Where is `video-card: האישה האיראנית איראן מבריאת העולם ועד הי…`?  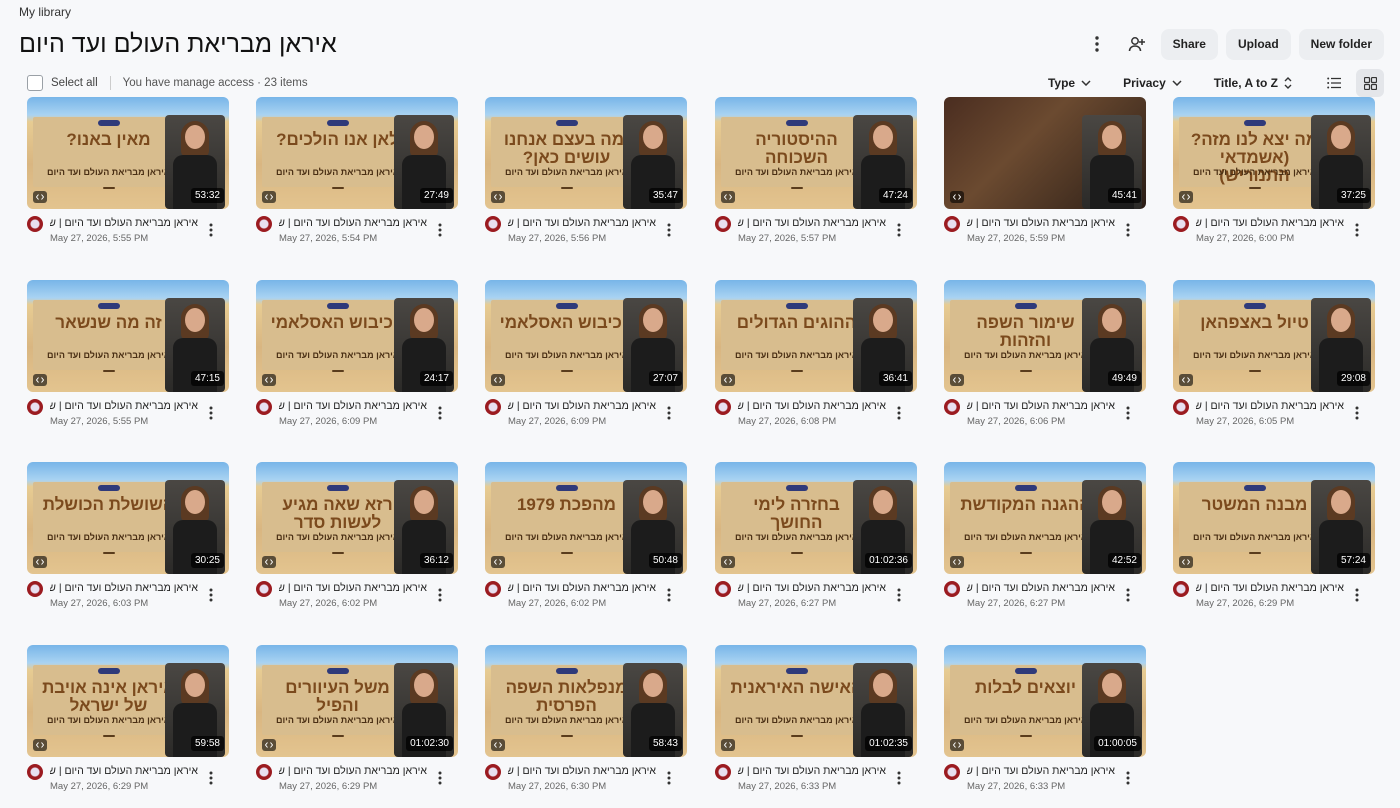
video-card: האישה האיראנית איראן מבריאת העולם ועד הי… is located at coordinates (816, 724).